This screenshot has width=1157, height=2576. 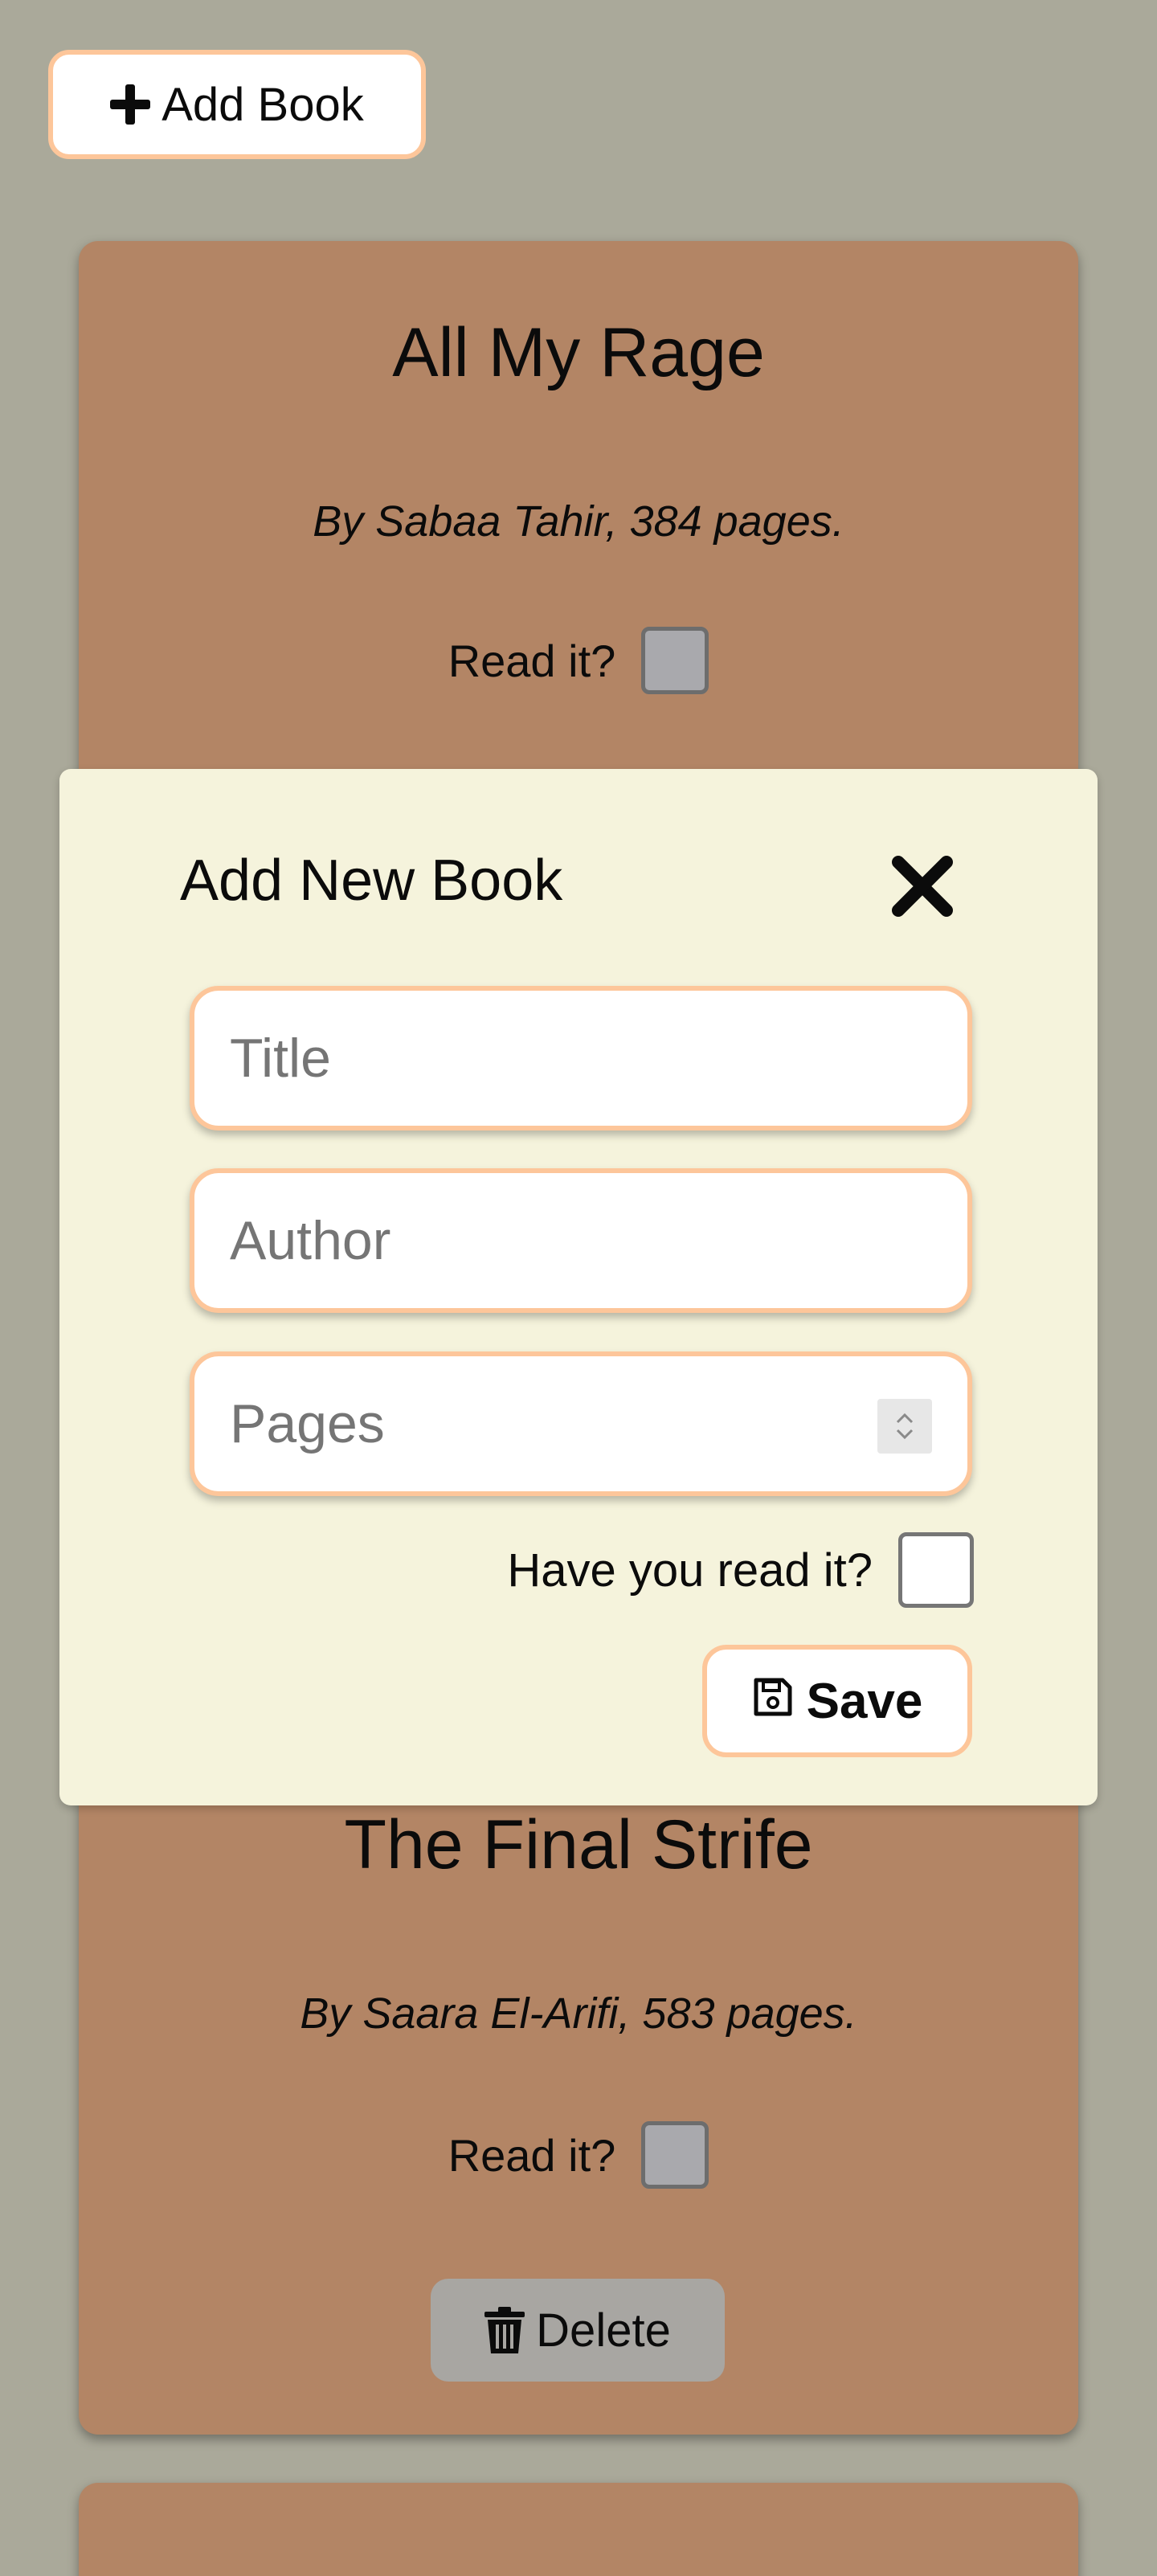 I want to click on pages-input, so click(x=581, y=1424).